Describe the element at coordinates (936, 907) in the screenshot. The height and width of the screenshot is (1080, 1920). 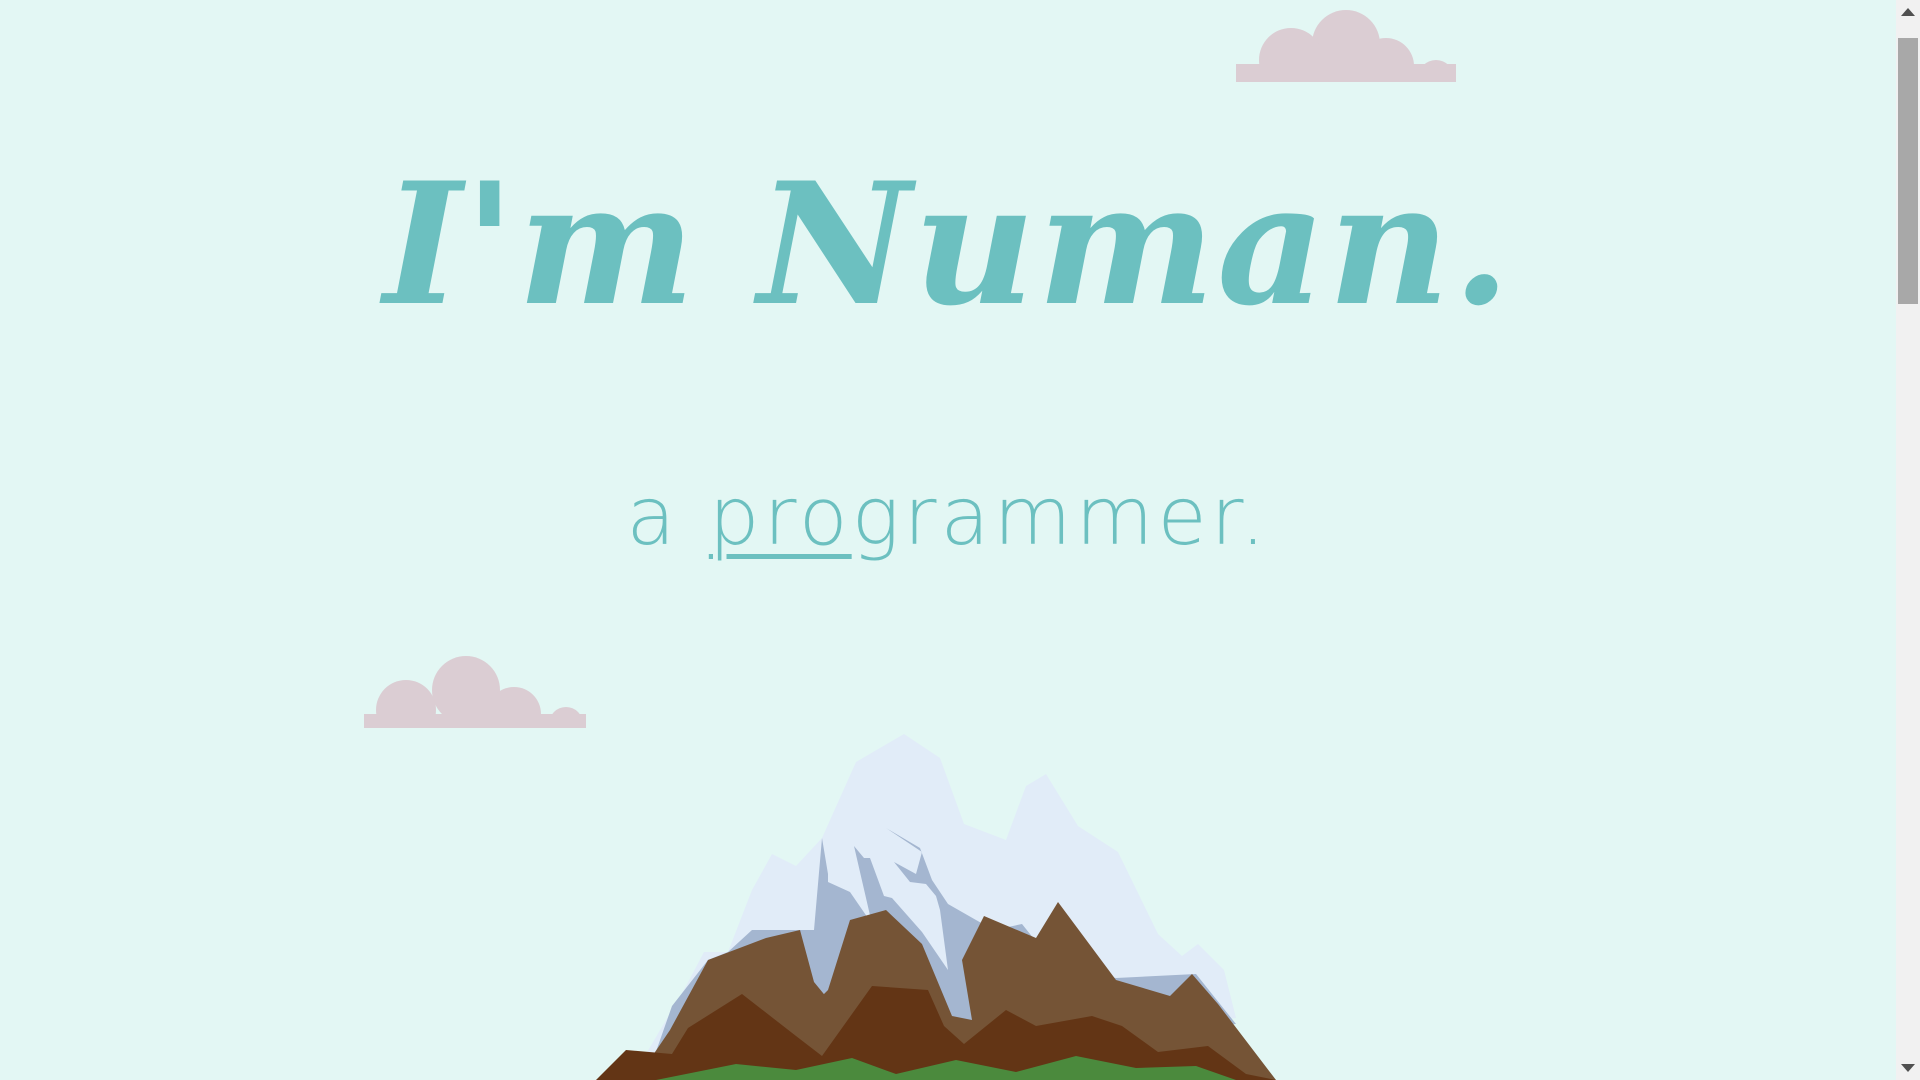
I see `mountain-illustration` at that location.